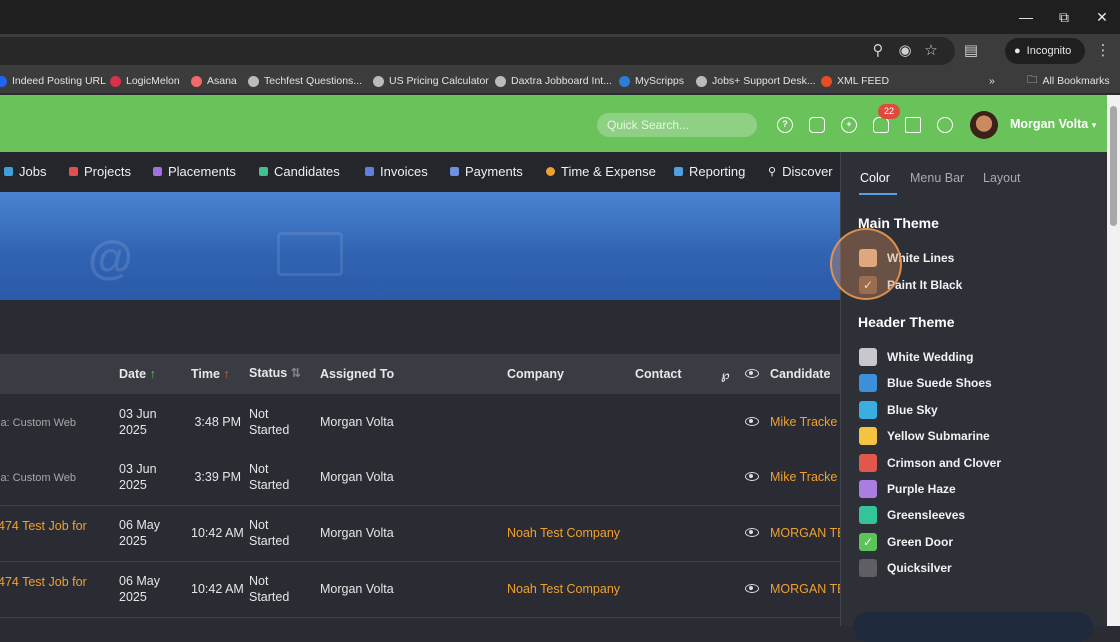 The image size is (1120, 642). Describe the element at coordinates (992, 81) in the screenshot. I see `more-bookmarks-icon: »` at that location.